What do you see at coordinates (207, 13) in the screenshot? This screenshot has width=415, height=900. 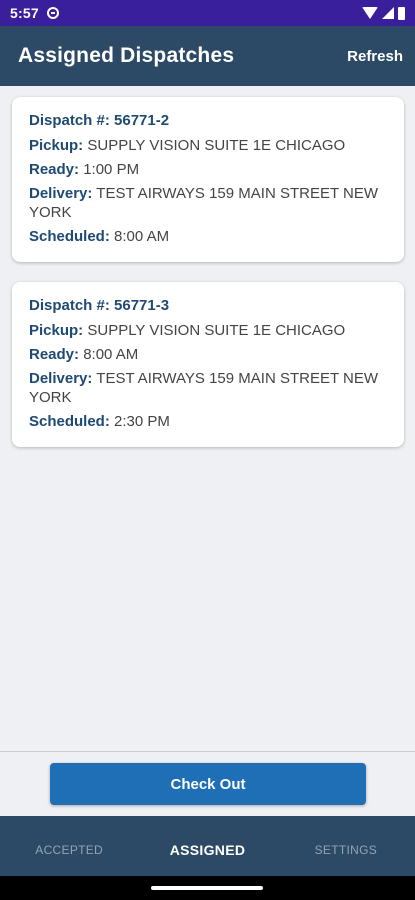 I see `status-bar: 5:57` at bounding box center [207, 13].